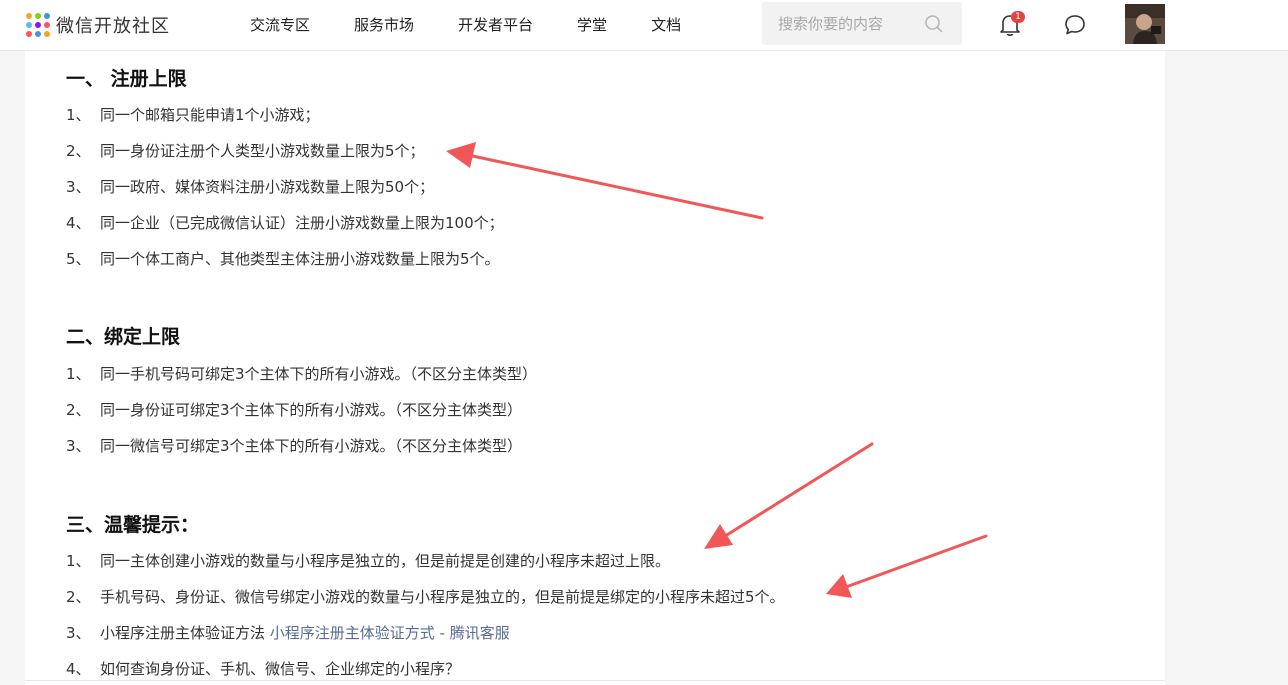  Describe the element at coordinates (1018, 17) in the screenshot. I see `notification-badge: 1` at that location.